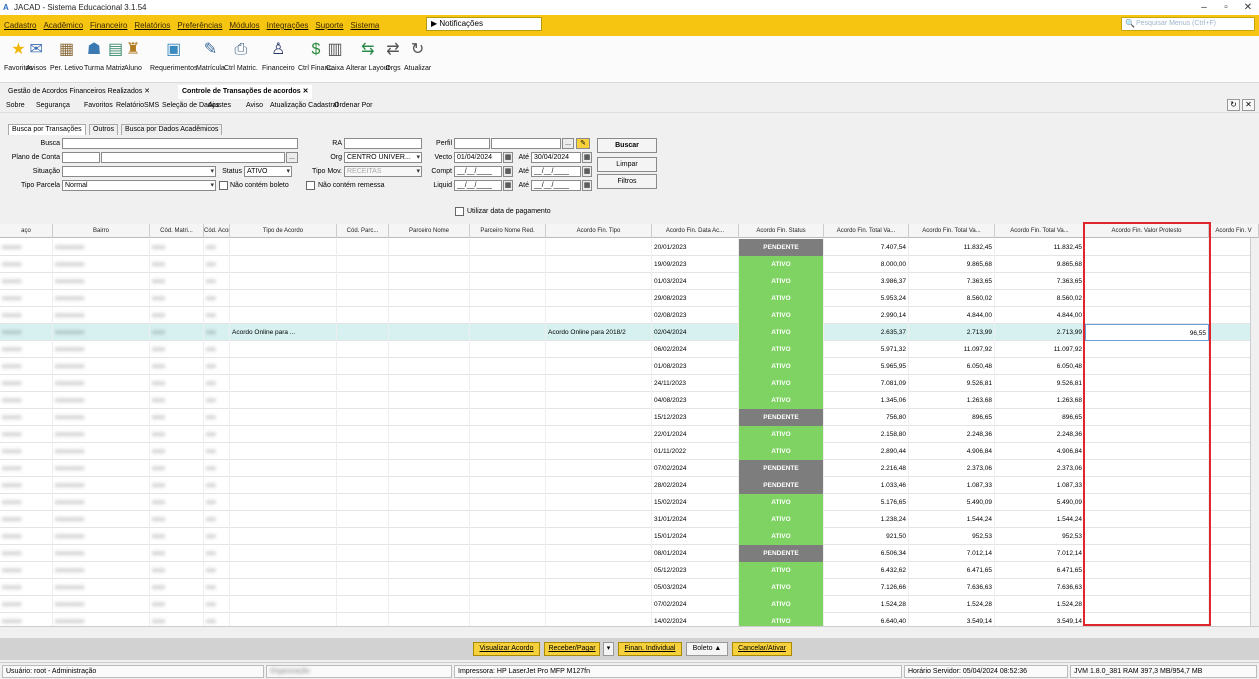 This screenshot has height=679, width=1259. I want to click on toolbar-group-button: ☗ Turma, so click(94, 55).